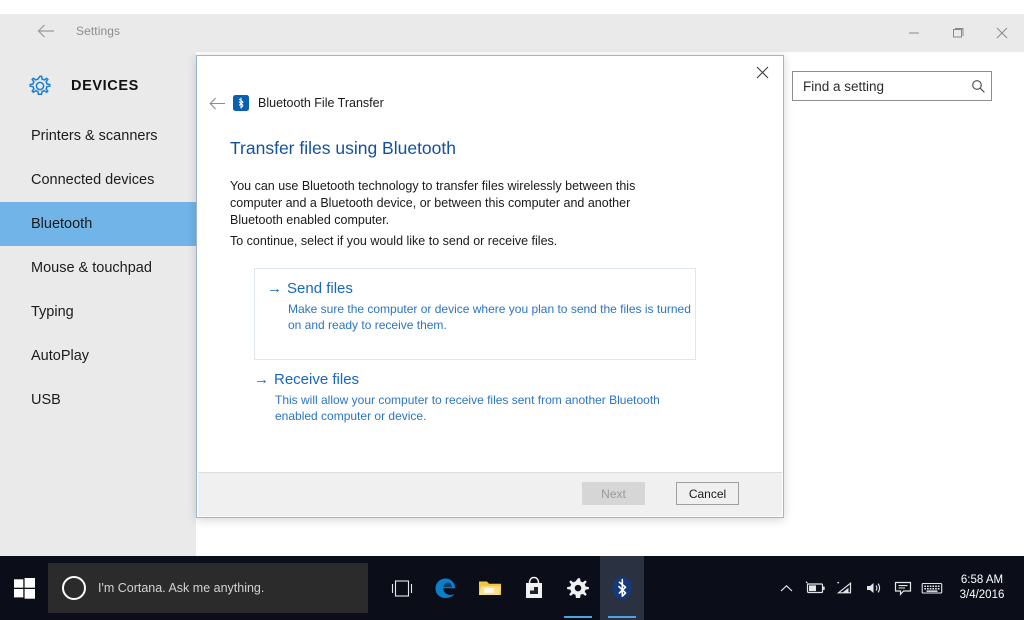  Describe the element at coordinates (479, 379) in the screenshot. I see `receive-files-title-row: → Receive files` at that location.